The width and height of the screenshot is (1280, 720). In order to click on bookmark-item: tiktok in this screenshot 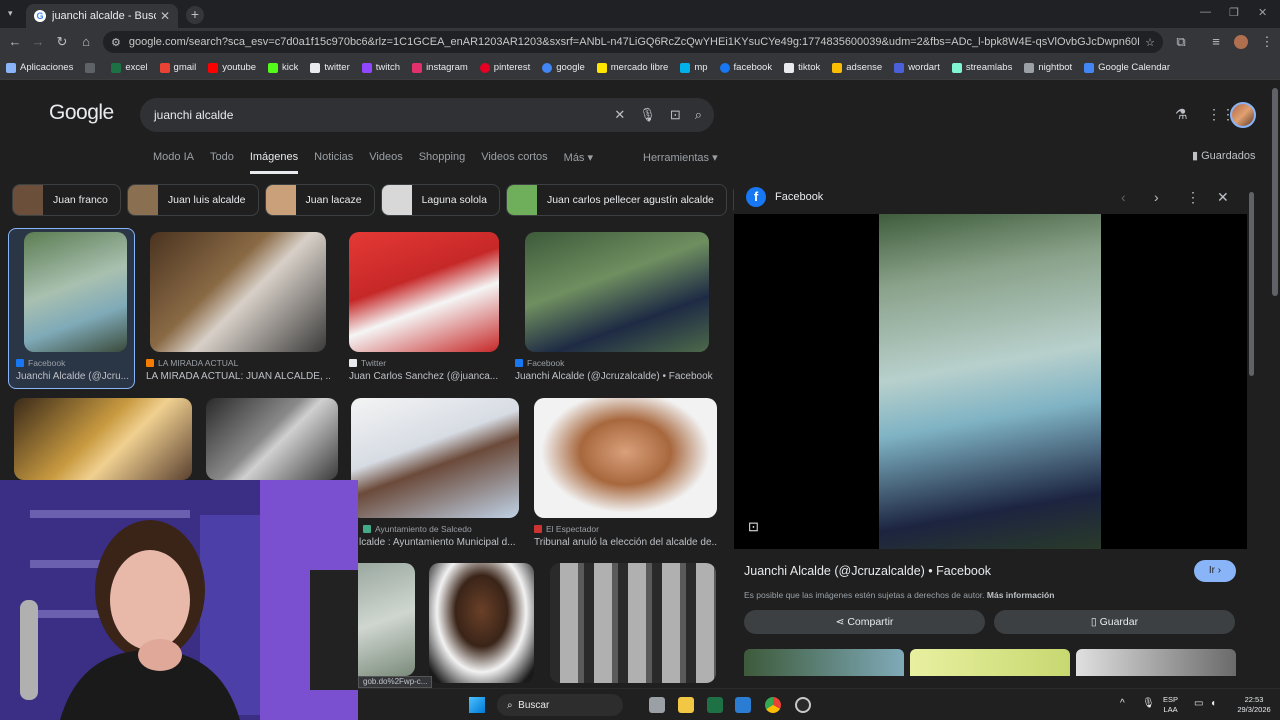, I will do `click(802, 67)`.